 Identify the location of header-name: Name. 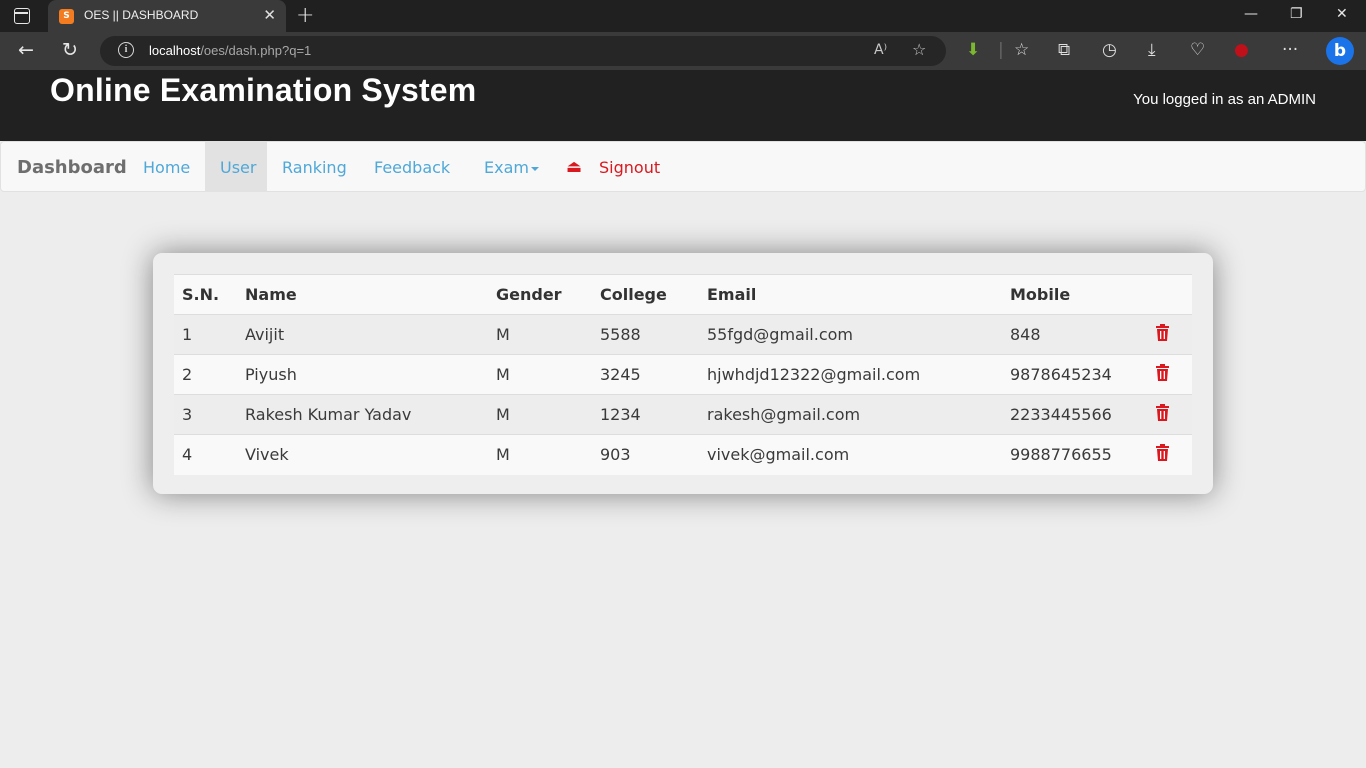
(362, 294).